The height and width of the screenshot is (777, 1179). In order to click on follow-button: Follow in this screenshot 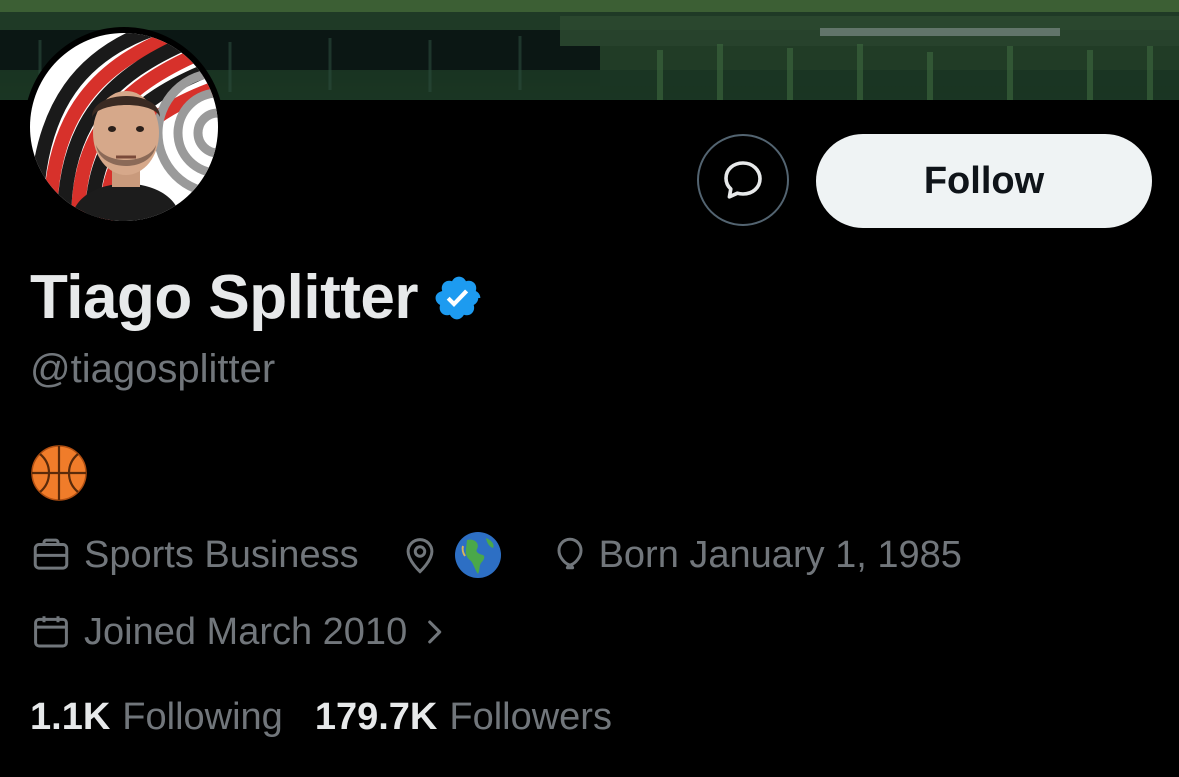, I will do `click(984, 181)`.